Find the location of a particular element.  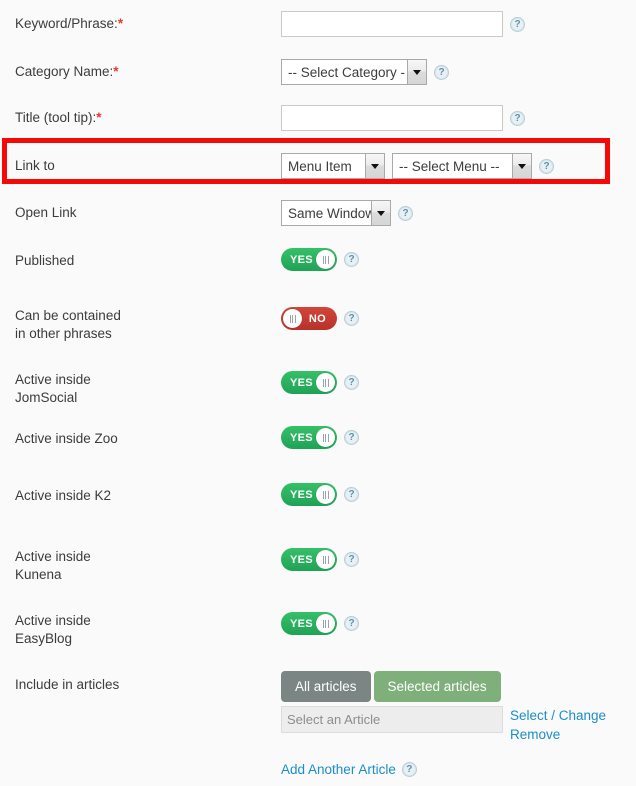

row-keyword-phrase: Keyword/Phrase:* ? is located at coordinates (318, 24).